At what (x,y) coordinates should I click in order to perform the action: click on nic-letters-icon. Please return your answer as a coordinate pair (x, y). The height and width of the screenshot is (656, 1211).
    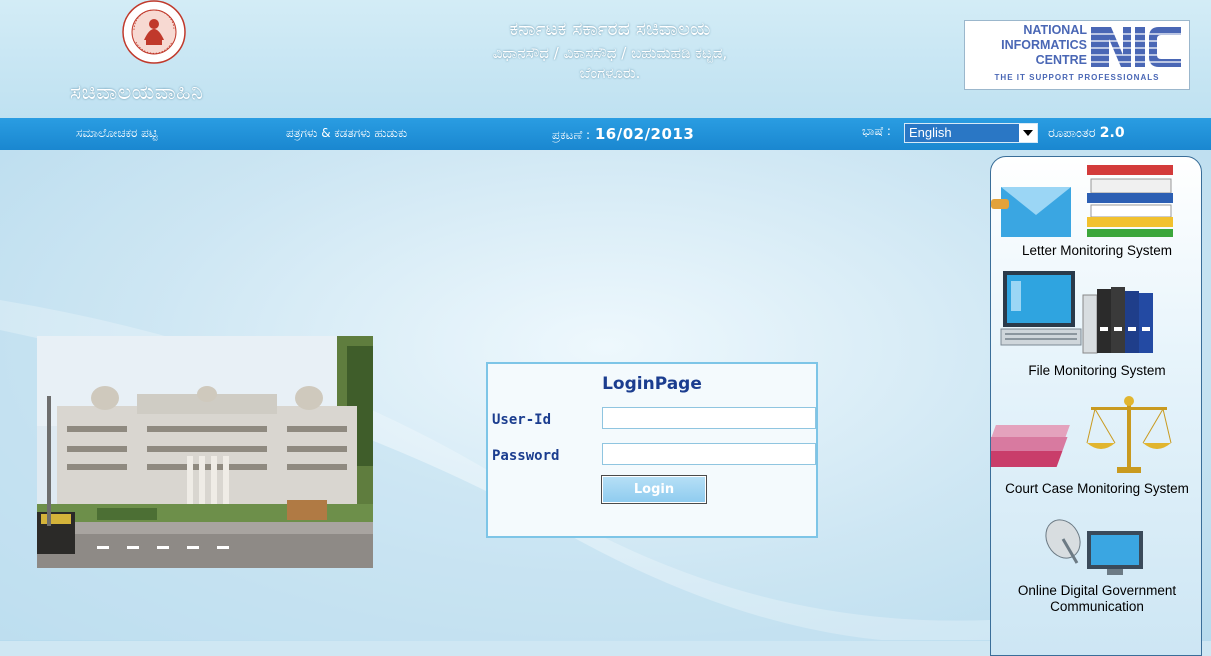
    Looking at the image, I should click on (1137, 47).